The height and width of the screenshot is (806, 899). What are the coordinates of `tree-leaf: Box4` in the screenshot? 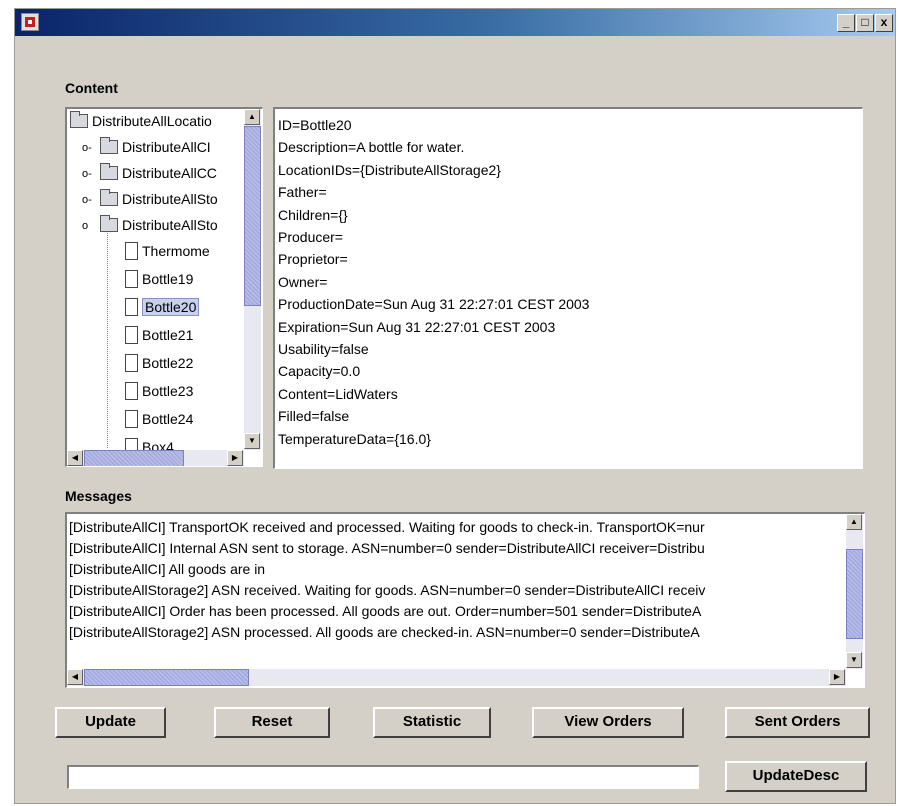 It's located at (149, 442).